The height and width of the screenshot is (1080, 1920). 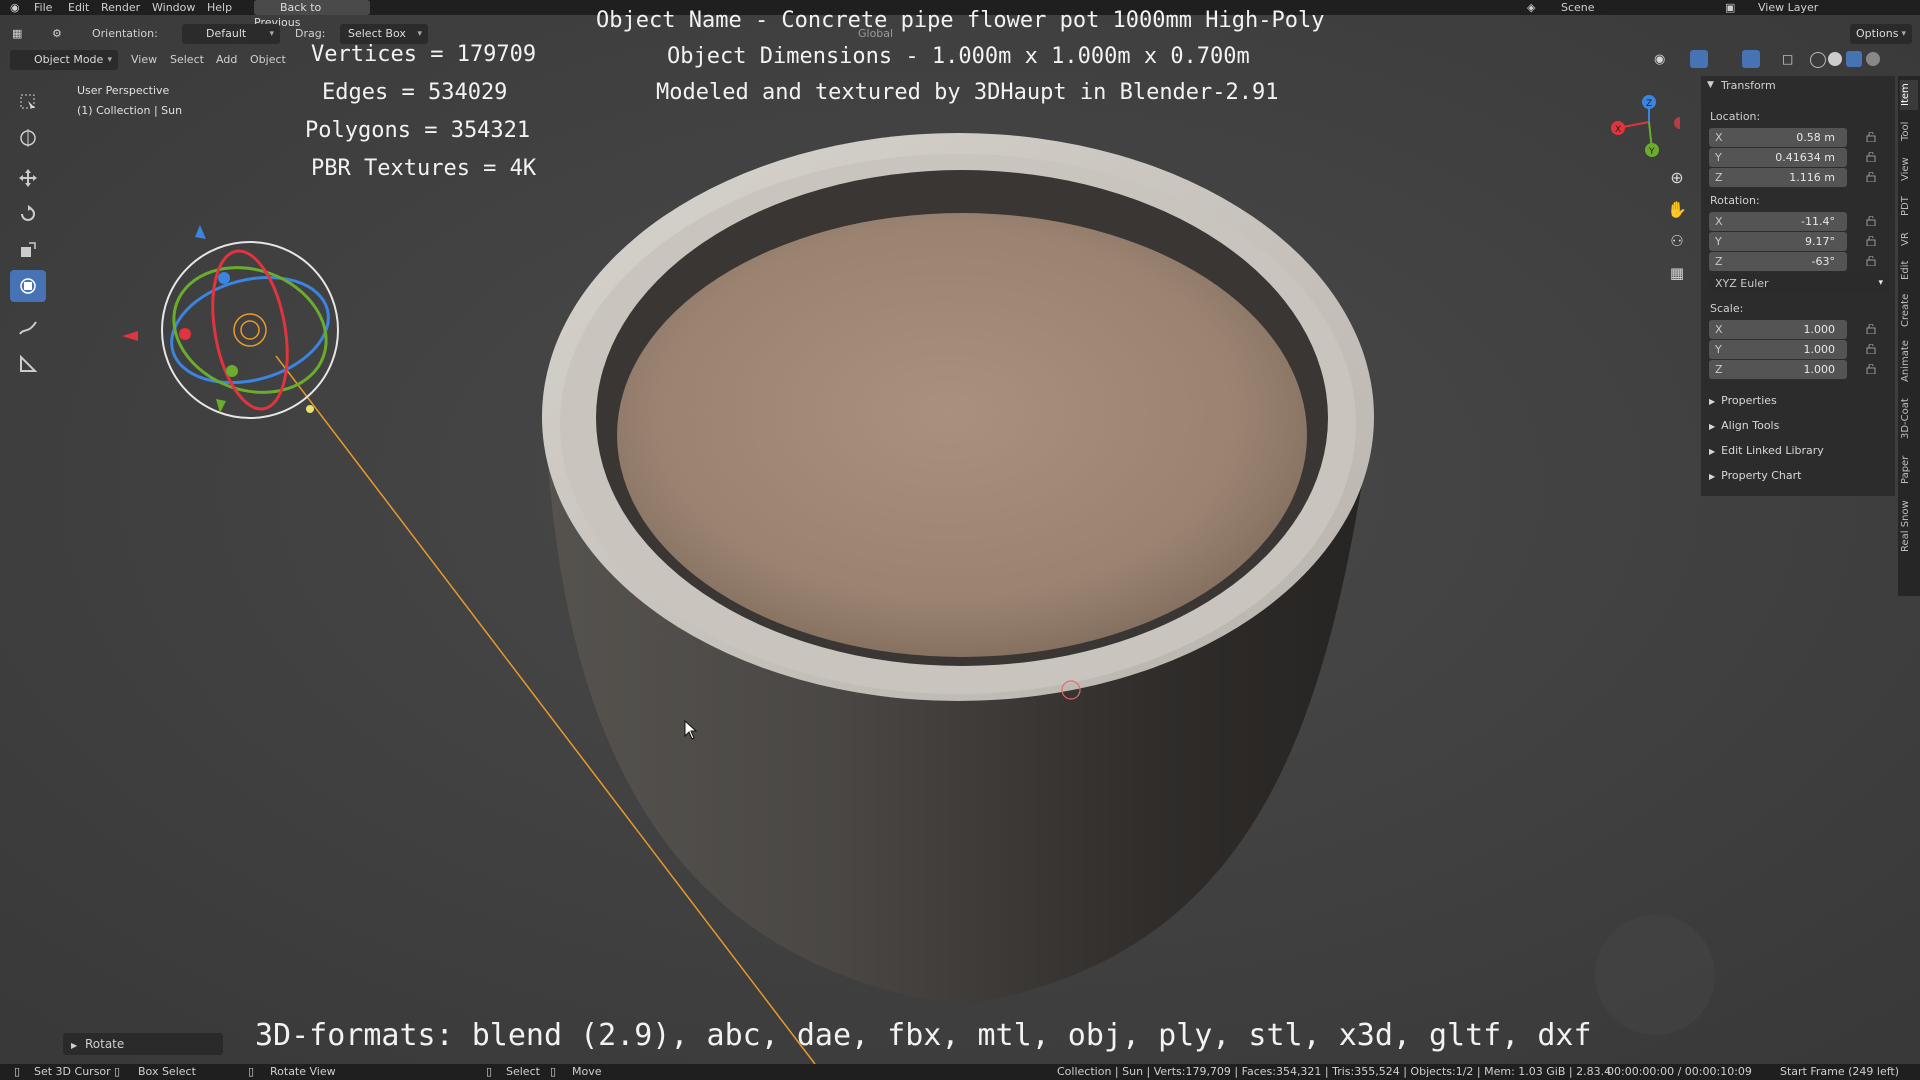 What do you see at coordinates (553, 1071) in the screenshot?
I see `mouse-right-icon: ▯` at bounding box center [553, 1071].